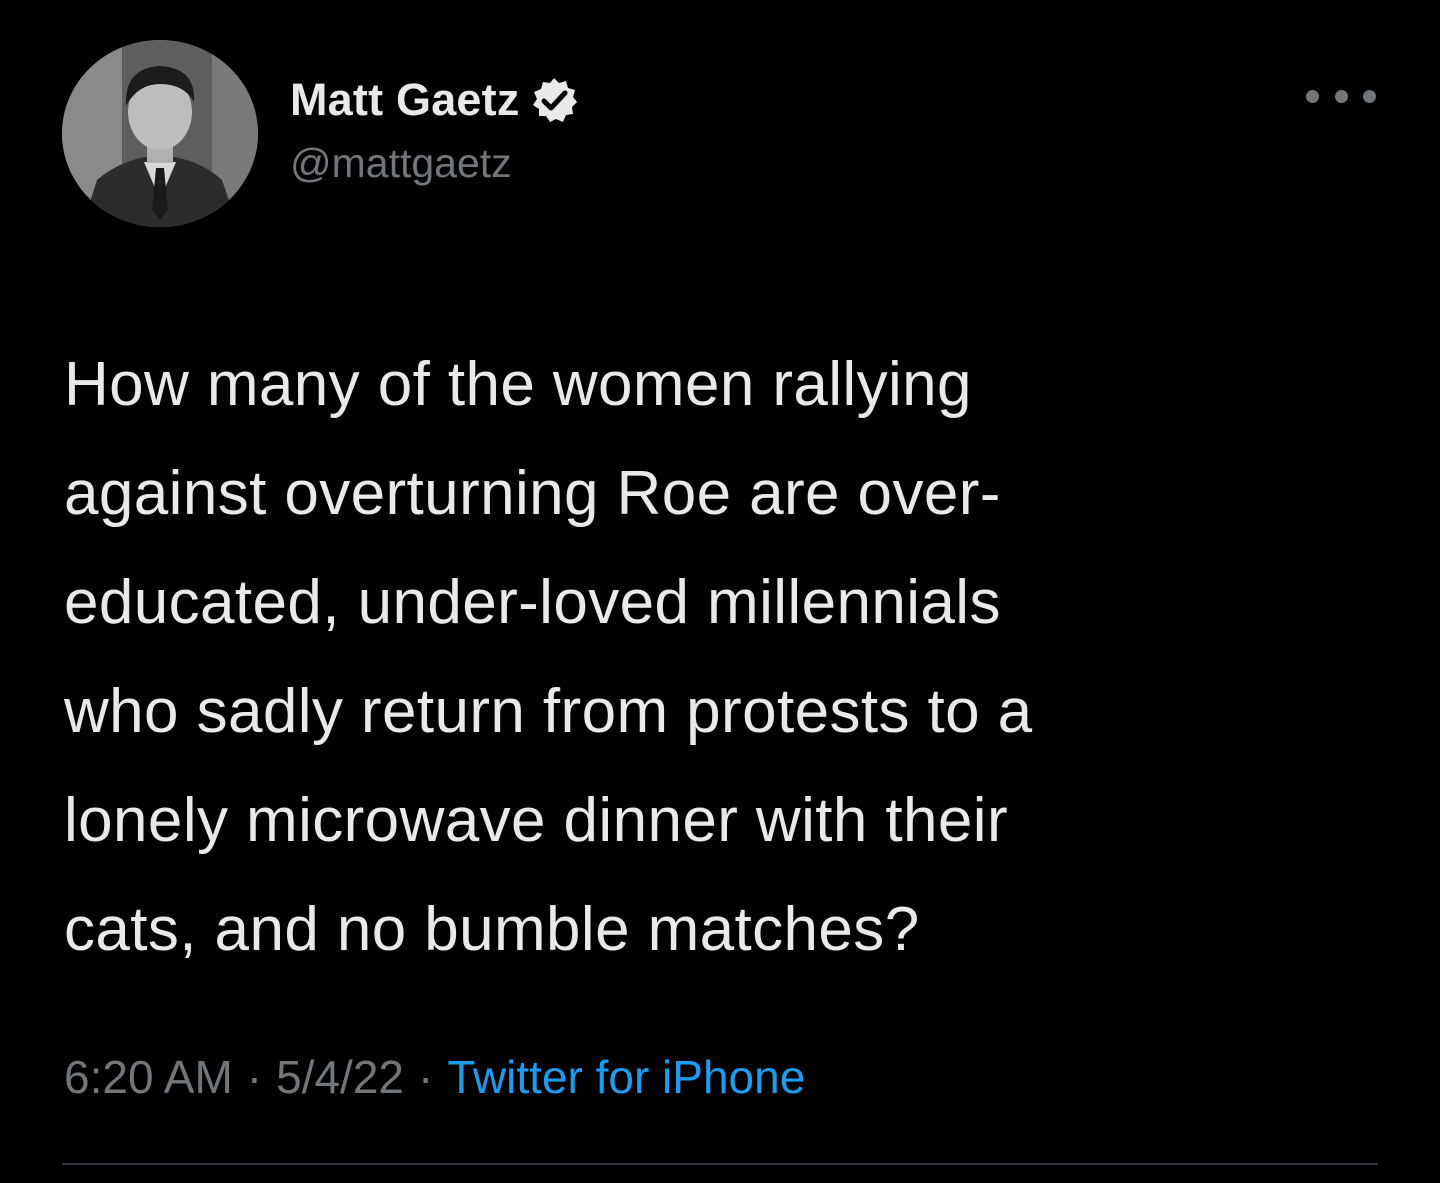  Describe the element at coordinates (401, 163) in the screenshot. I see `author-handle: @mattgaetz` at that location.